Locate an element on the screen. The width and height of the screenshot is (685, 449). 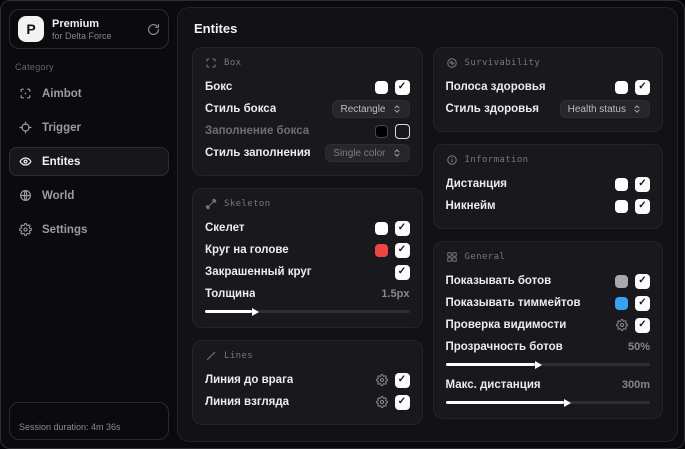
checkbox-box-fill is located at coordinates (402, 131).